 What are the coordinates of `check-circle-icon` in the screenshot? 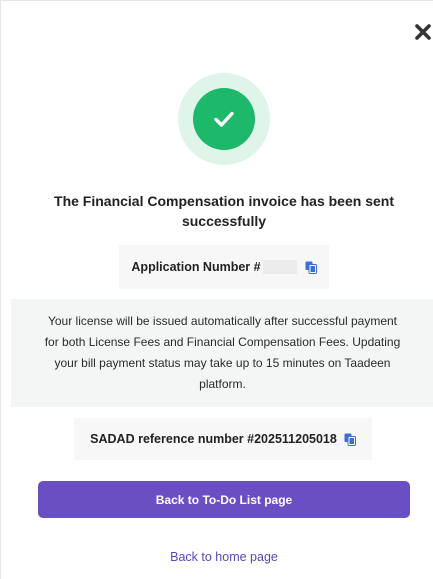 It's located at (224, 119).